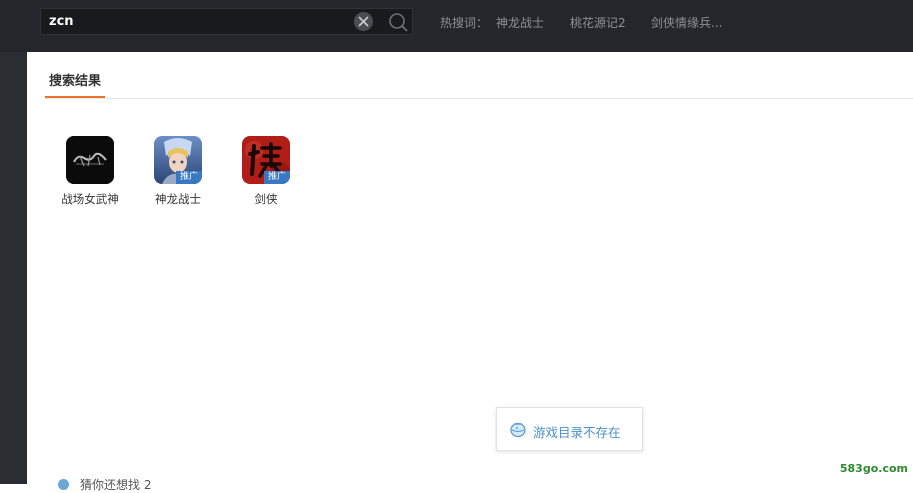 The height and width of the screenshot is (493, 913). I want to click on search-button, so click(398, 22).